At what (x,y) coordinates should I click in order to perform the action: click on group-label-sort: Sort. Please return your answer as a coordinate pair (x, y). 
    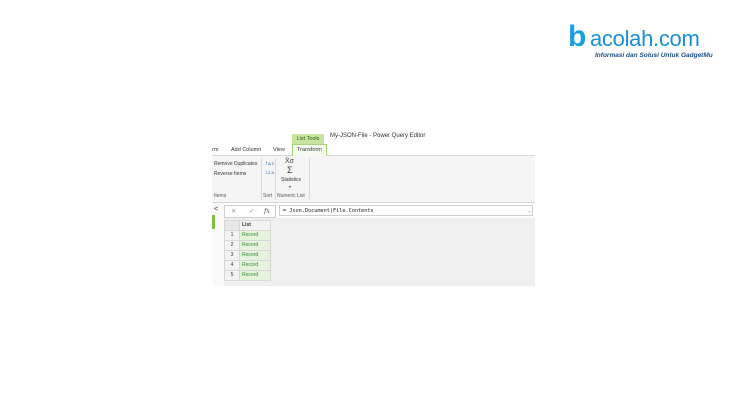
    Looking at the image, I should click on (268, 196).